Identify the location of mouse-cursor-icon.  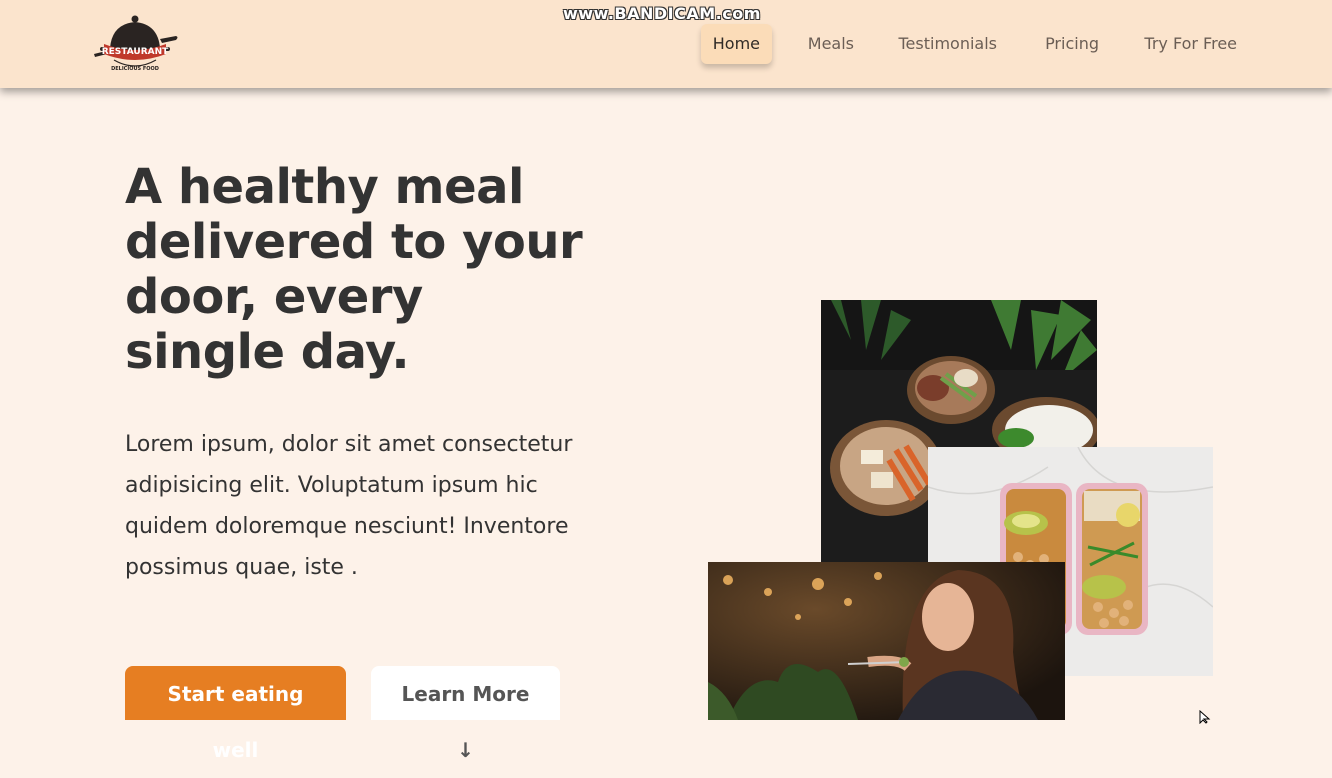
(1205, 717).